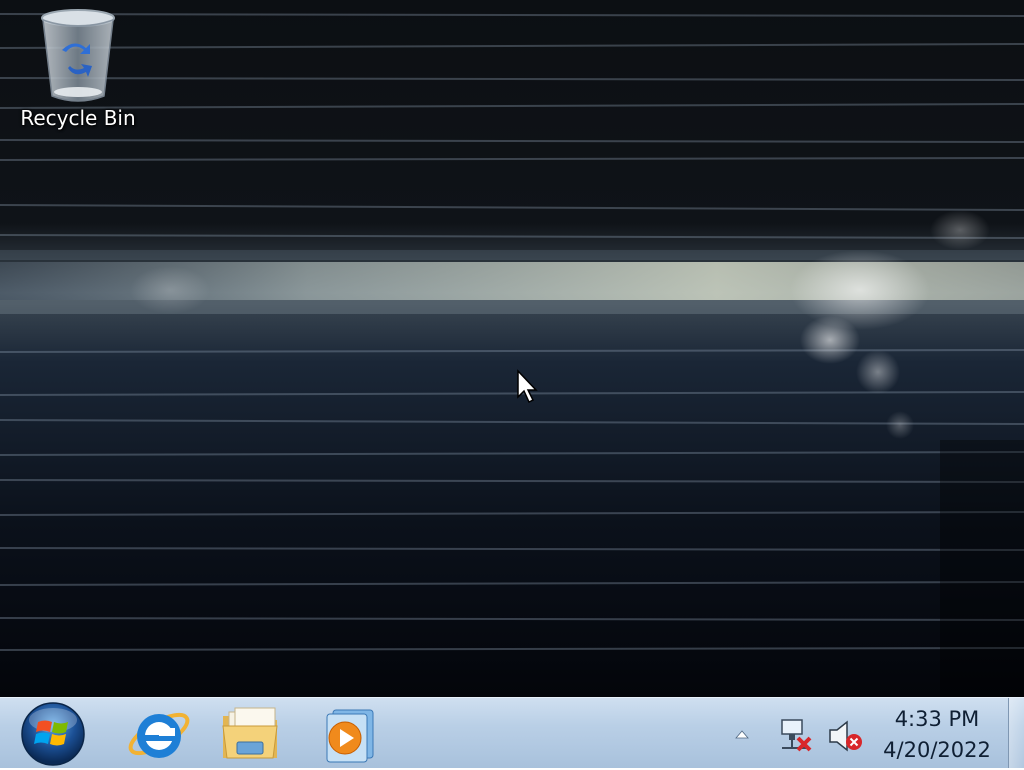  I want to click on volume-muted-icon, so click(846, 736).